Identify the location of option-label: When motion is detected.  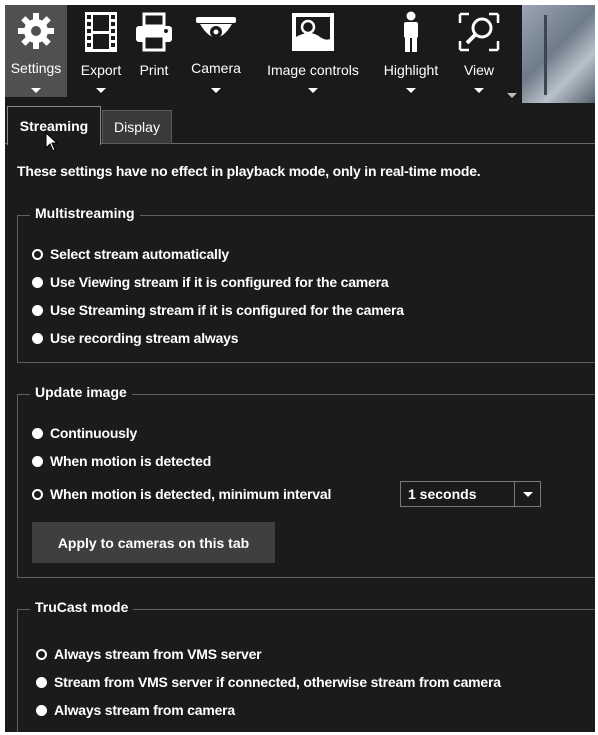
(131, 461).